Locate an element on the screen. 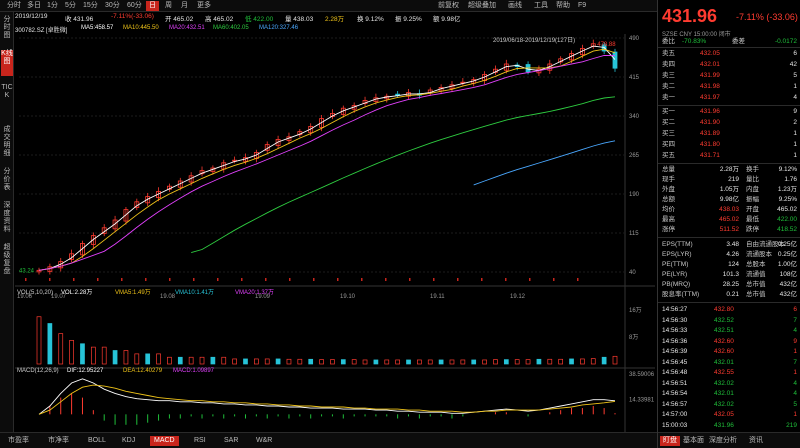  toolbar-item-3: 工具 is located at coordinates (541, 6).